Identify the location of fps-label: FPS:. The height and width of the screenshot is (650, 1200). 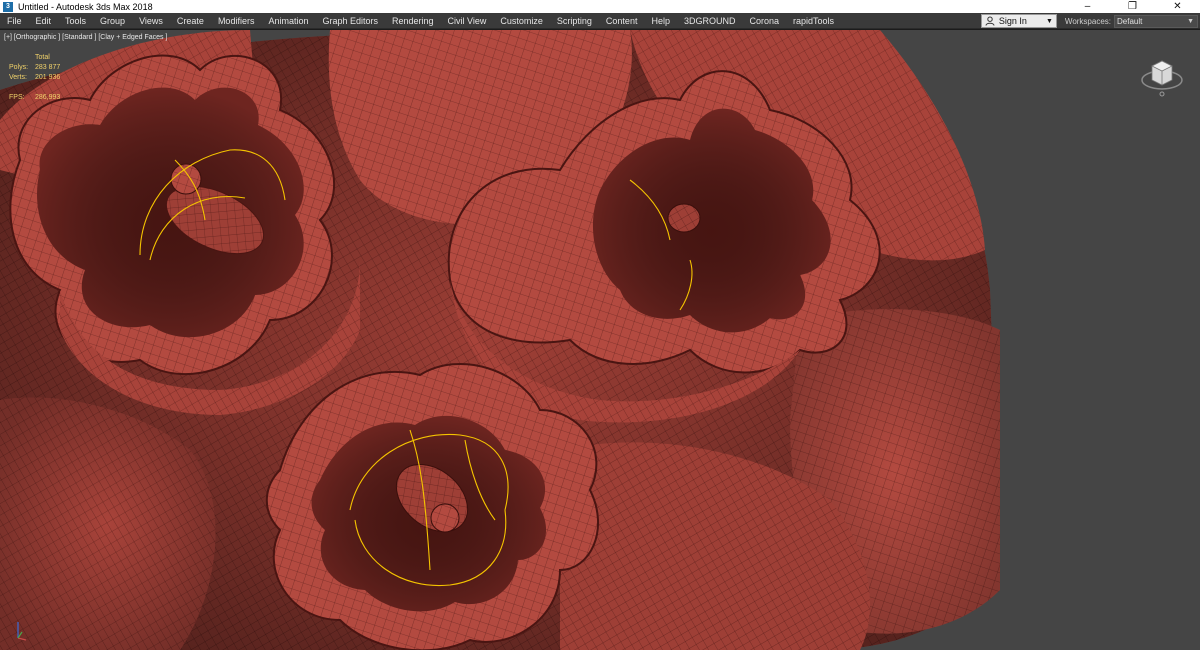
(17, 97).